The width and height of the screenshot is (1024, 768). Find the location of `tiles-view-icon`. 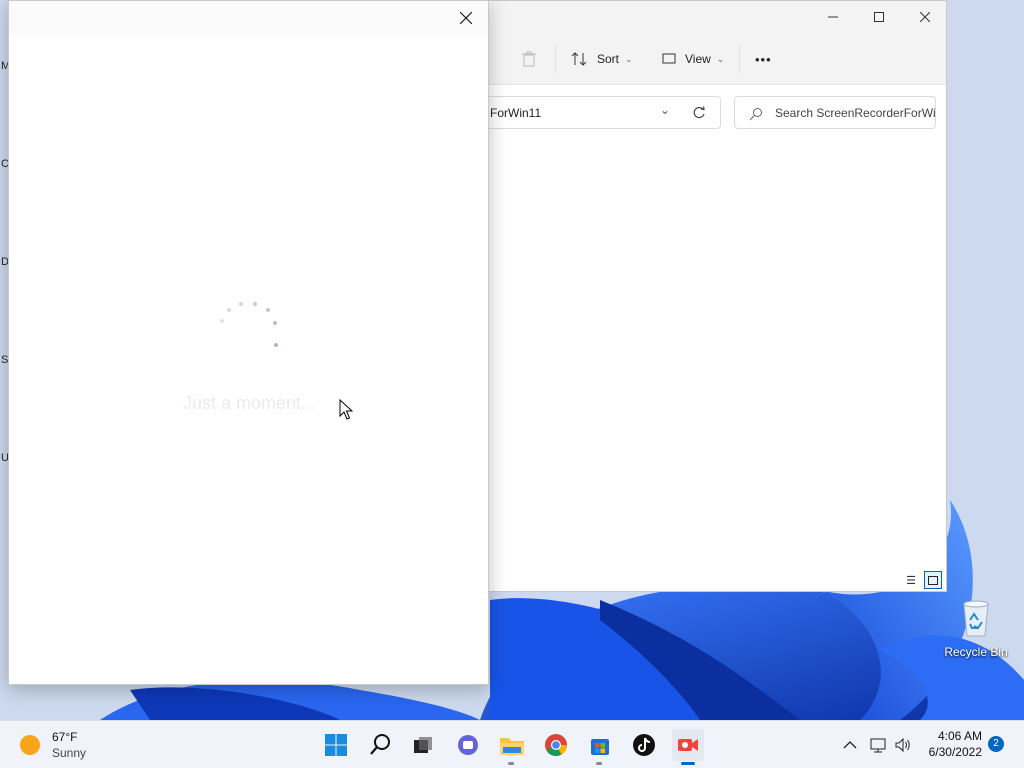

tiles-view-icon is located at coordinates (933, 580).